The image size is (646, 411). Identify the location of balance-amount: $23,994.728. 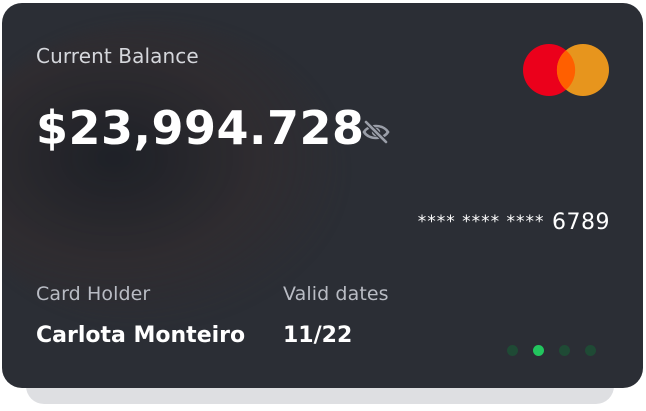
(200, 128).